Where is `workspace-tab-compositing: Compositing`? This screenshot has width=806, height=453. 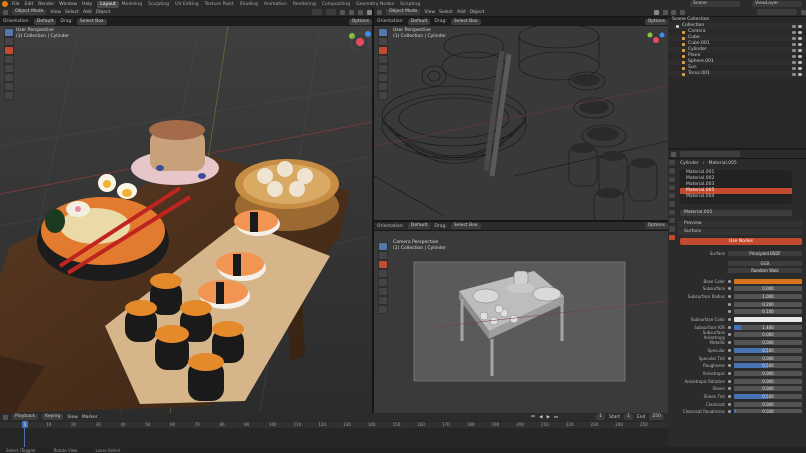
workspace-tab-compositing: Compositing is located at coordinates (336, 4).